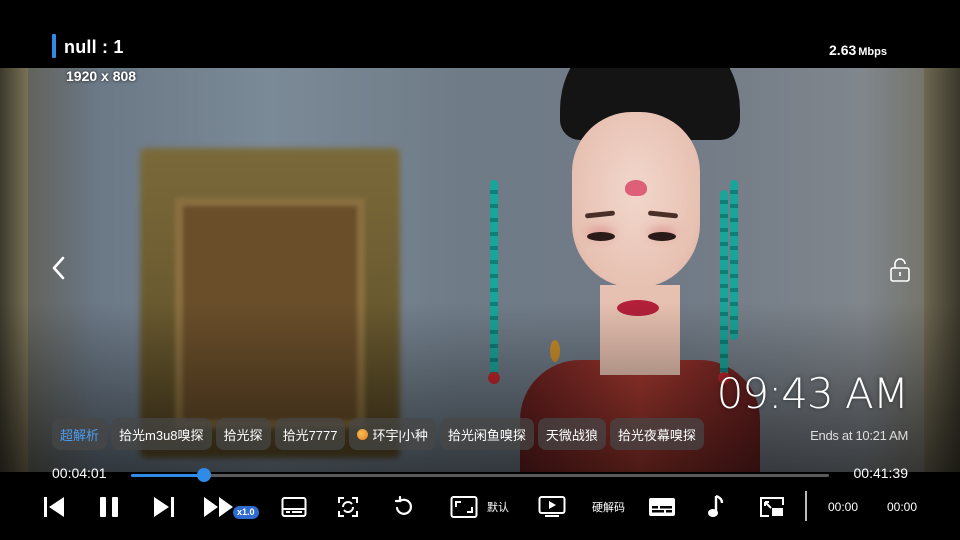 The image size is (960, 540). I want to click on scene-background-panel, so click(270, 313).